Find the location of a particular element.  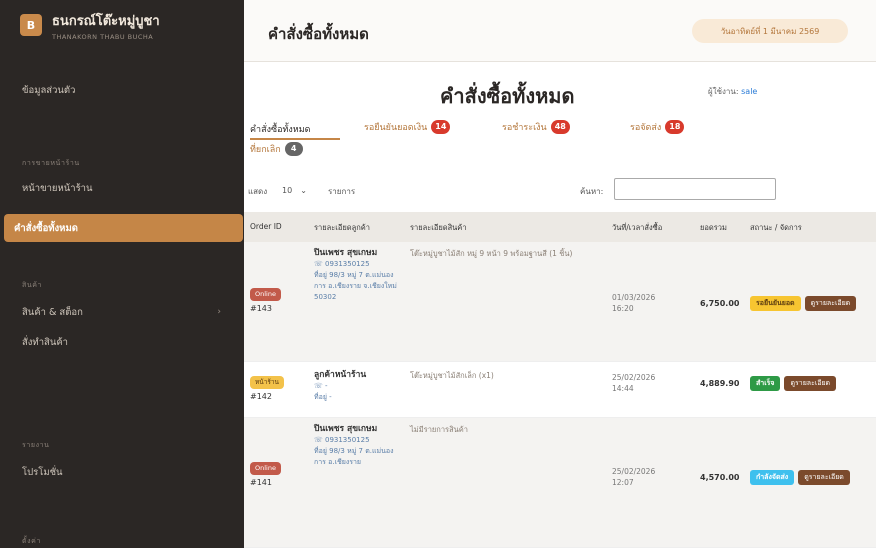

customer-name: ลูกค้าหน้าร้าน is located at coordinates (340, 375).